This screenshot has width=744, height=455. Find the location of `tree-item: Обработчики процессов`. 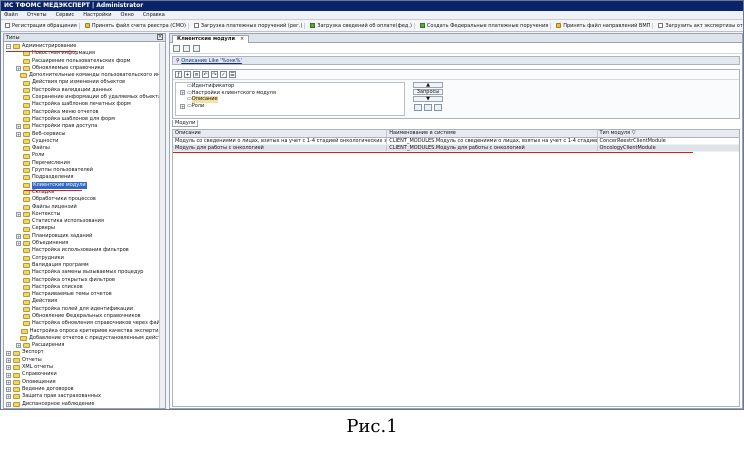

tree-item: Обработчики процессов is located at coordinates (84, 199).